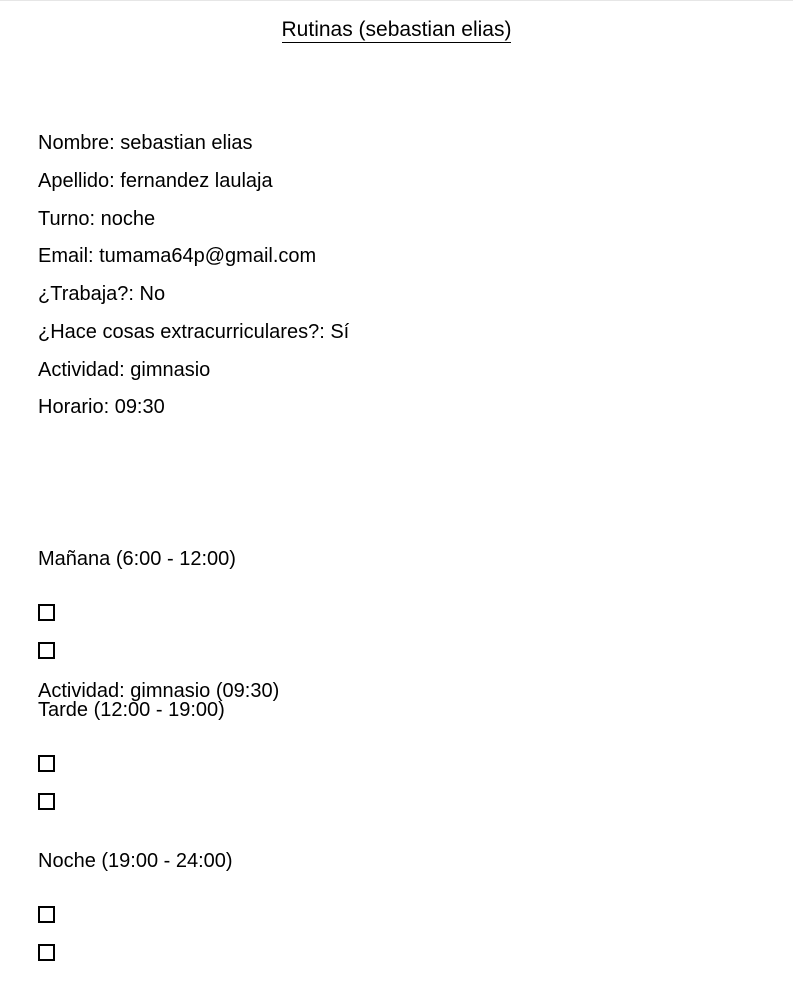  Describe the element at coordinates (102, 294) in the screenshot. I see `field-trabaja: ¿Trabaja?: No` at that location.